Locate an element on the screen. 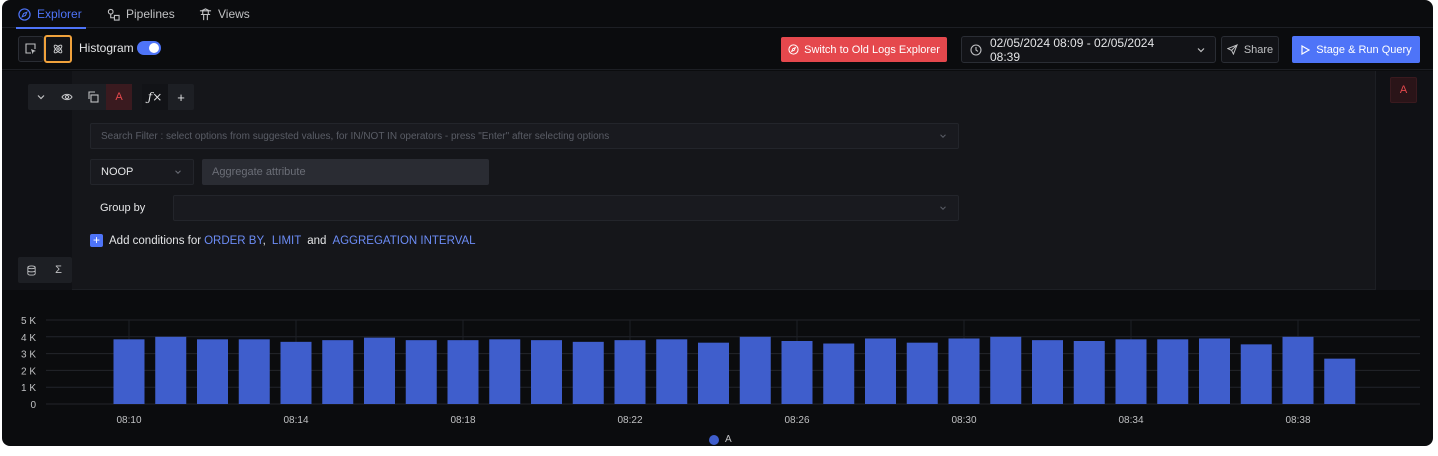 The height and width of the screenshot is (456, 1438). send-icon is located at coordinates (1232, 49).